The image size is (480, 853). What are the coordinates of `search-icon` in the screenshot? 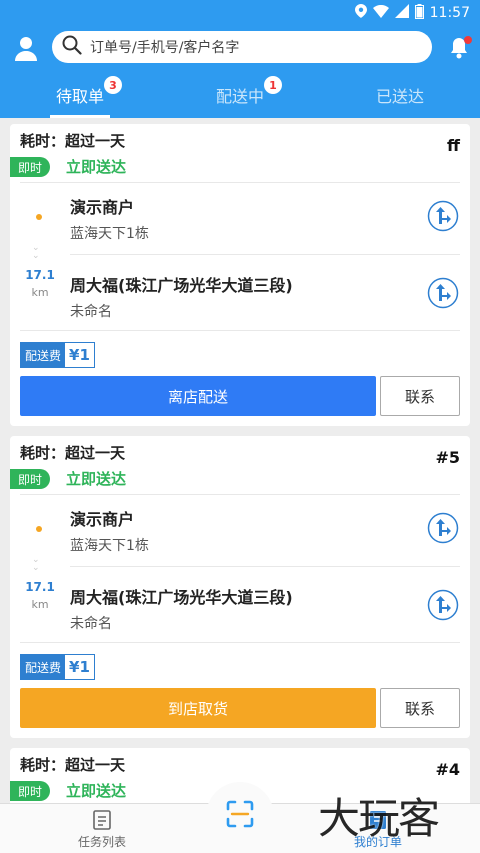 It's located at (72, 47).